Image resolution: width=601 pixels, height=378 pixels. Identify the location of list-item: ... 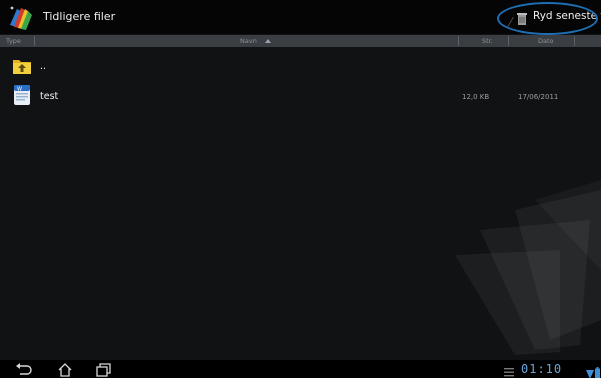
(300, 66).